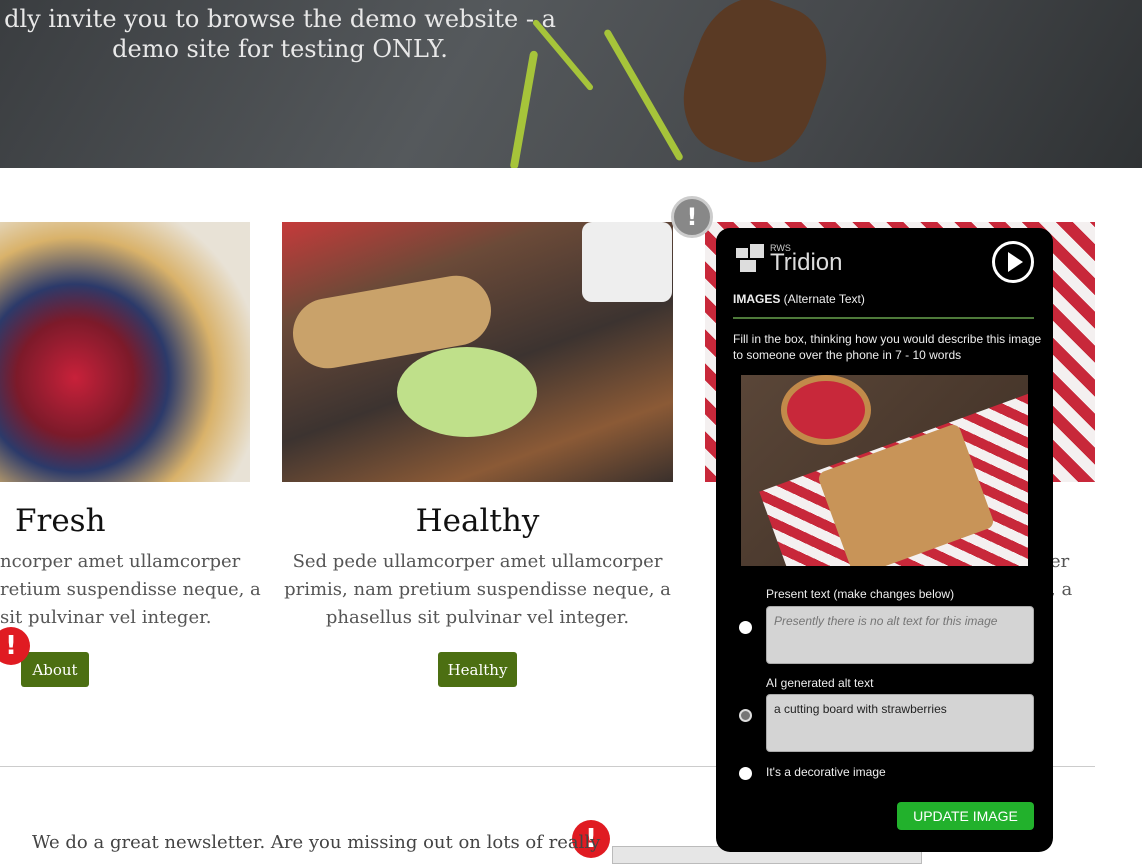 This screenshot has height=864, width=1142. What do you see at coordinates (860, 594) in the screenshot?
I see `present-text-label: Present text (make changes below)` at bounding box center [860, 594].